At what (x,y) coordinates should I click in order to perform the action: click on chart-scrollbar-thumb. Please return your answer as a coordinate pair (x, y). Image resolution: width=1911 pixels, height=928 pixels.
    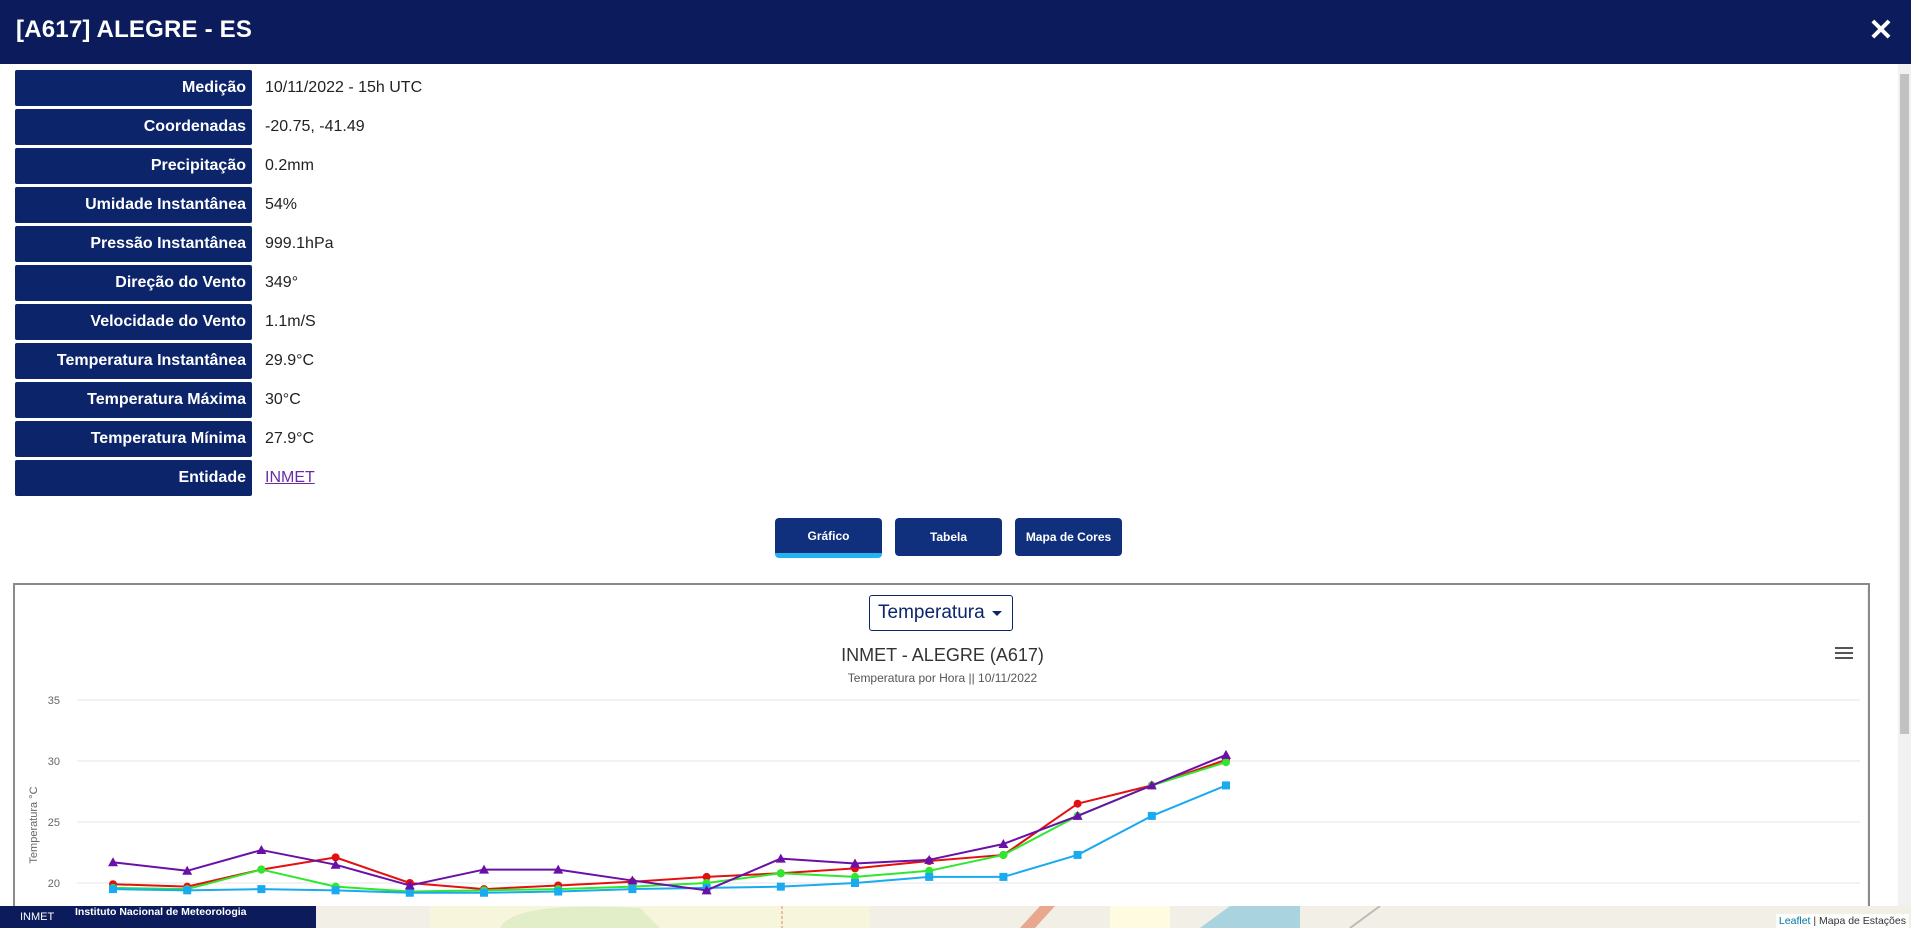
    Looking at the image, I should click on (1869, 764).